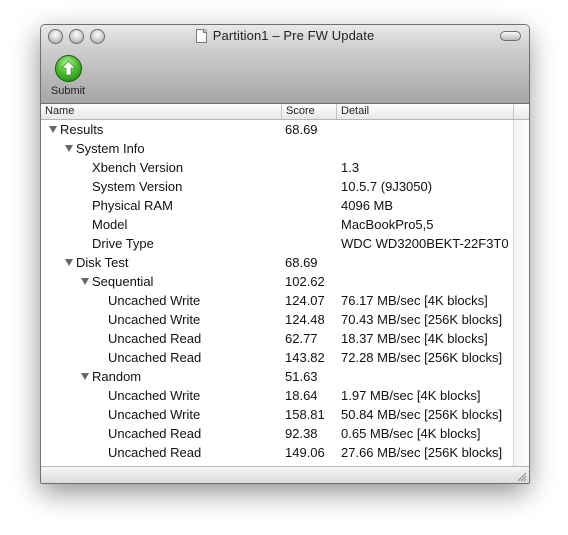 The height and width of the screenshot is (535, 568). I want to click on submit-button: Submit, so click(68, 76).